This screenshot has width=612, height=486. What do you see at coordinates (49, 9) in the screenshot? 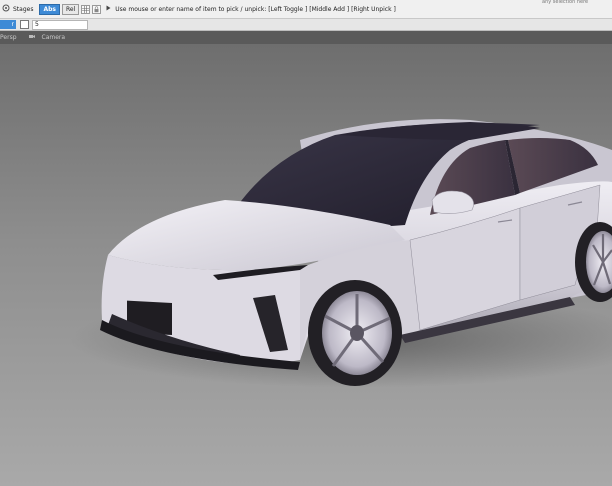
I see `abs-toggle-button: Abs` at bounding box center [49, 9].